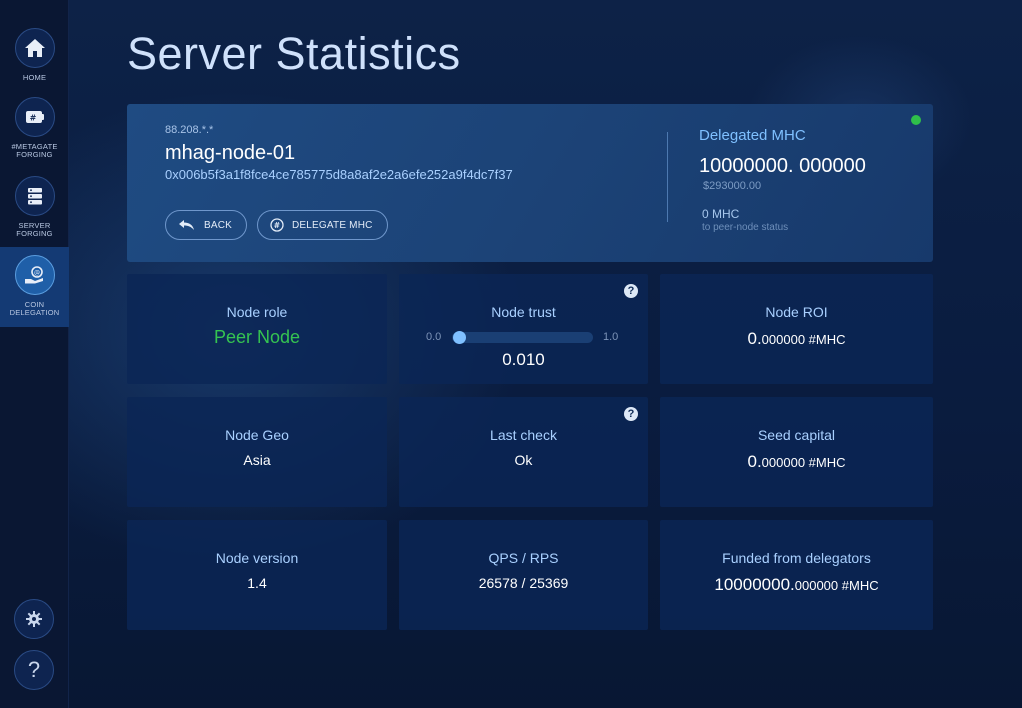 The image size is (1022, 708). What do you see at coordinates (34, 48) in the screenshot?
I see `home-icon` at bounding box center [34, 48].